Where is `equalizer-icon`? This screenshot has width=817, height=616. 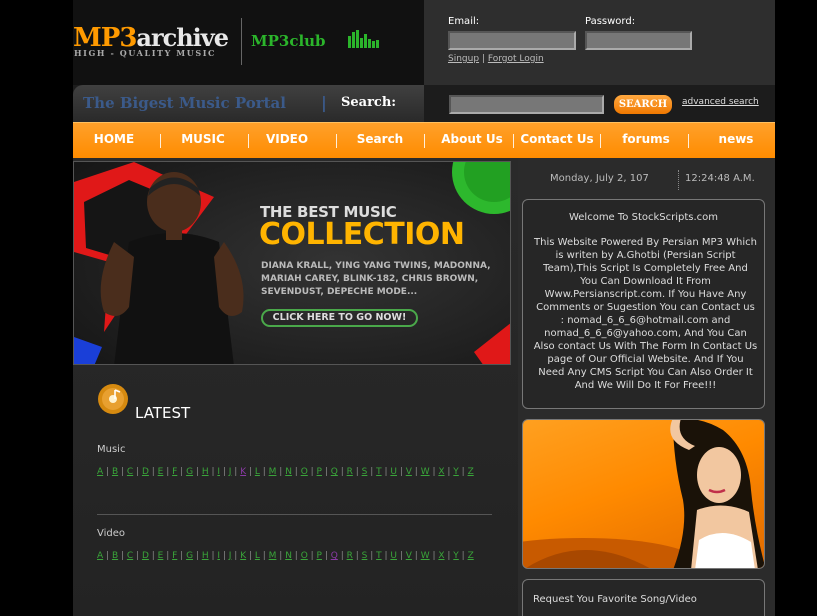
equalizer-icon is located at coordinates (363, 39).